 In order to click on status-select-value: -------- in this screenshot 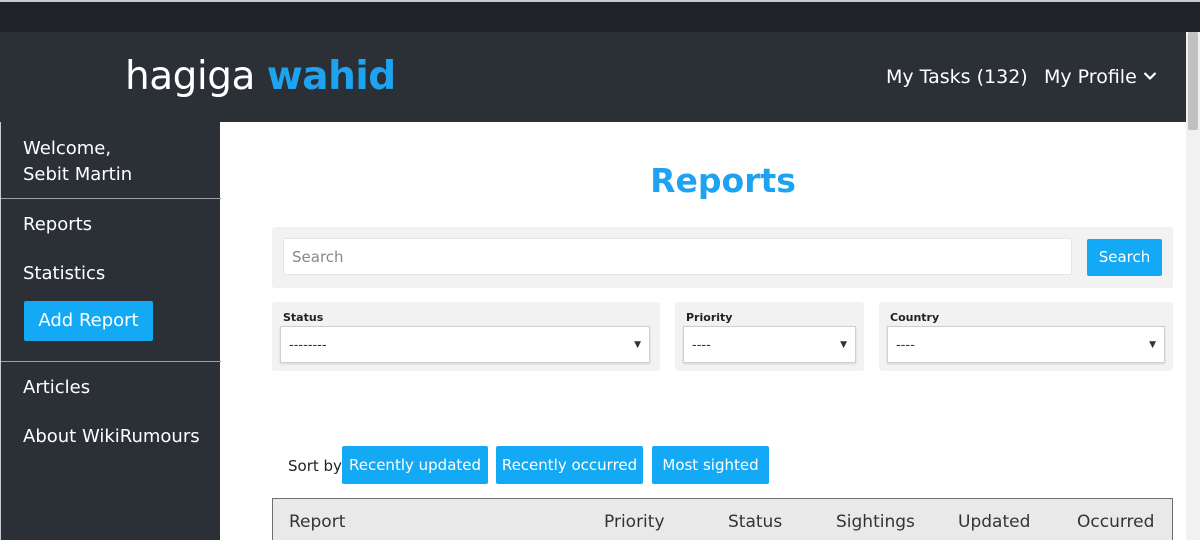, I will do `click(308, 345)`.